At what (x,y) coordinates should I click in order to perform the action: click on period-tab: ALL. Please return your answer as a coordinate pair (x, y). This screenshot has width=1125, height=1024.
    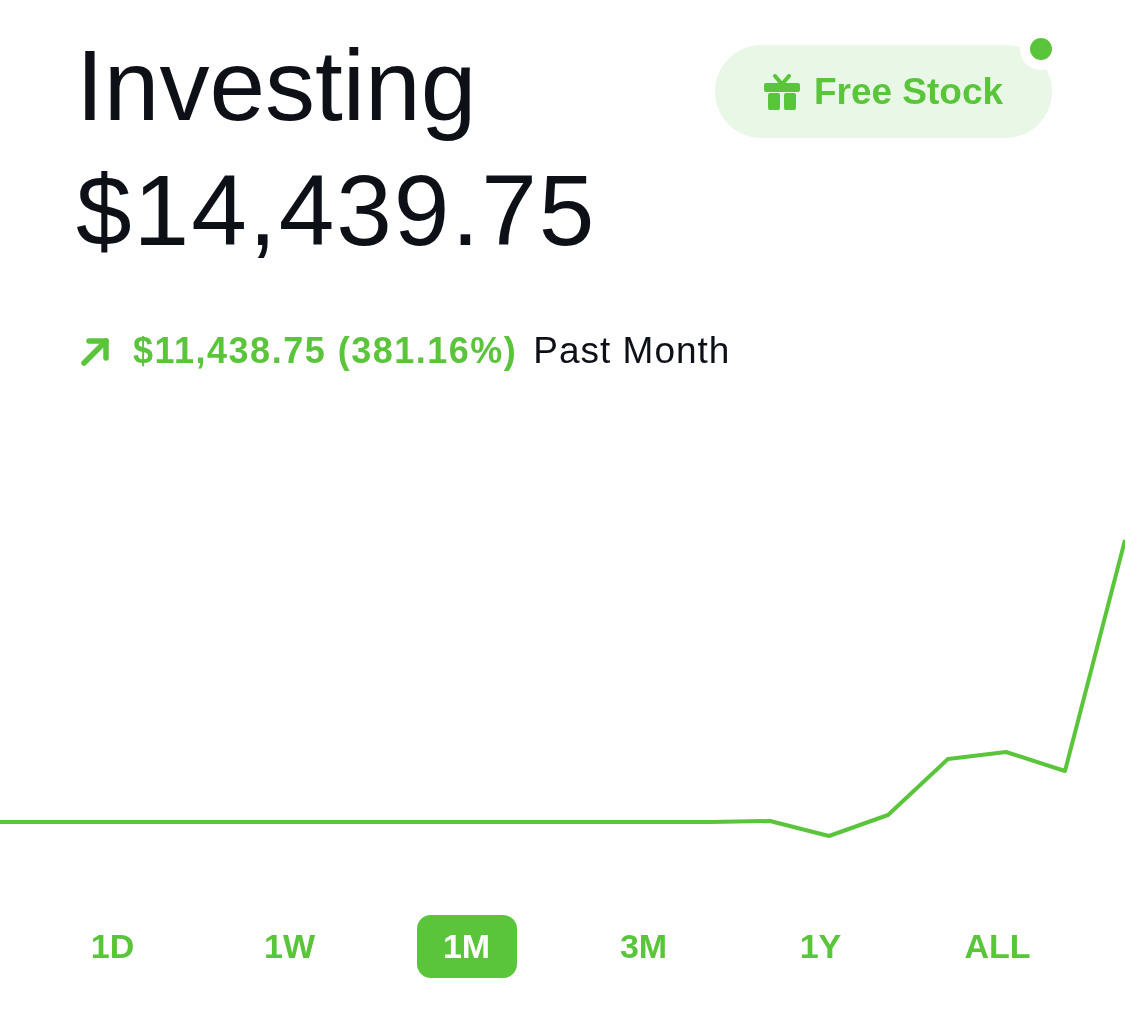
    Looking at the image, I should click on (997, 946).